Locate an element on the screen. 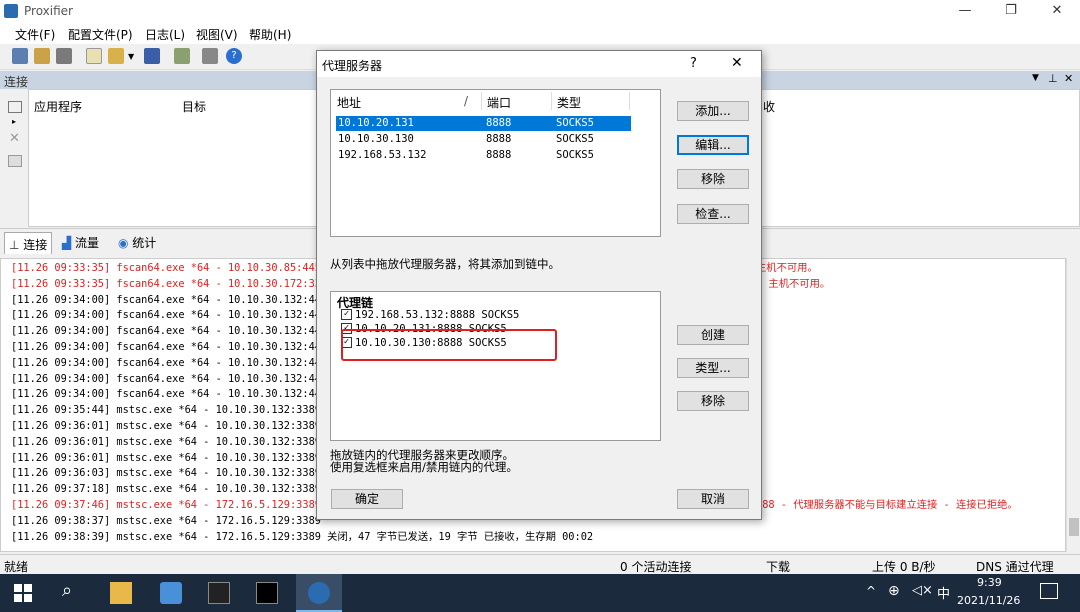 The image size is (1080, 612). dialog-close-button: ✕ is located at coordinates (737, 63).